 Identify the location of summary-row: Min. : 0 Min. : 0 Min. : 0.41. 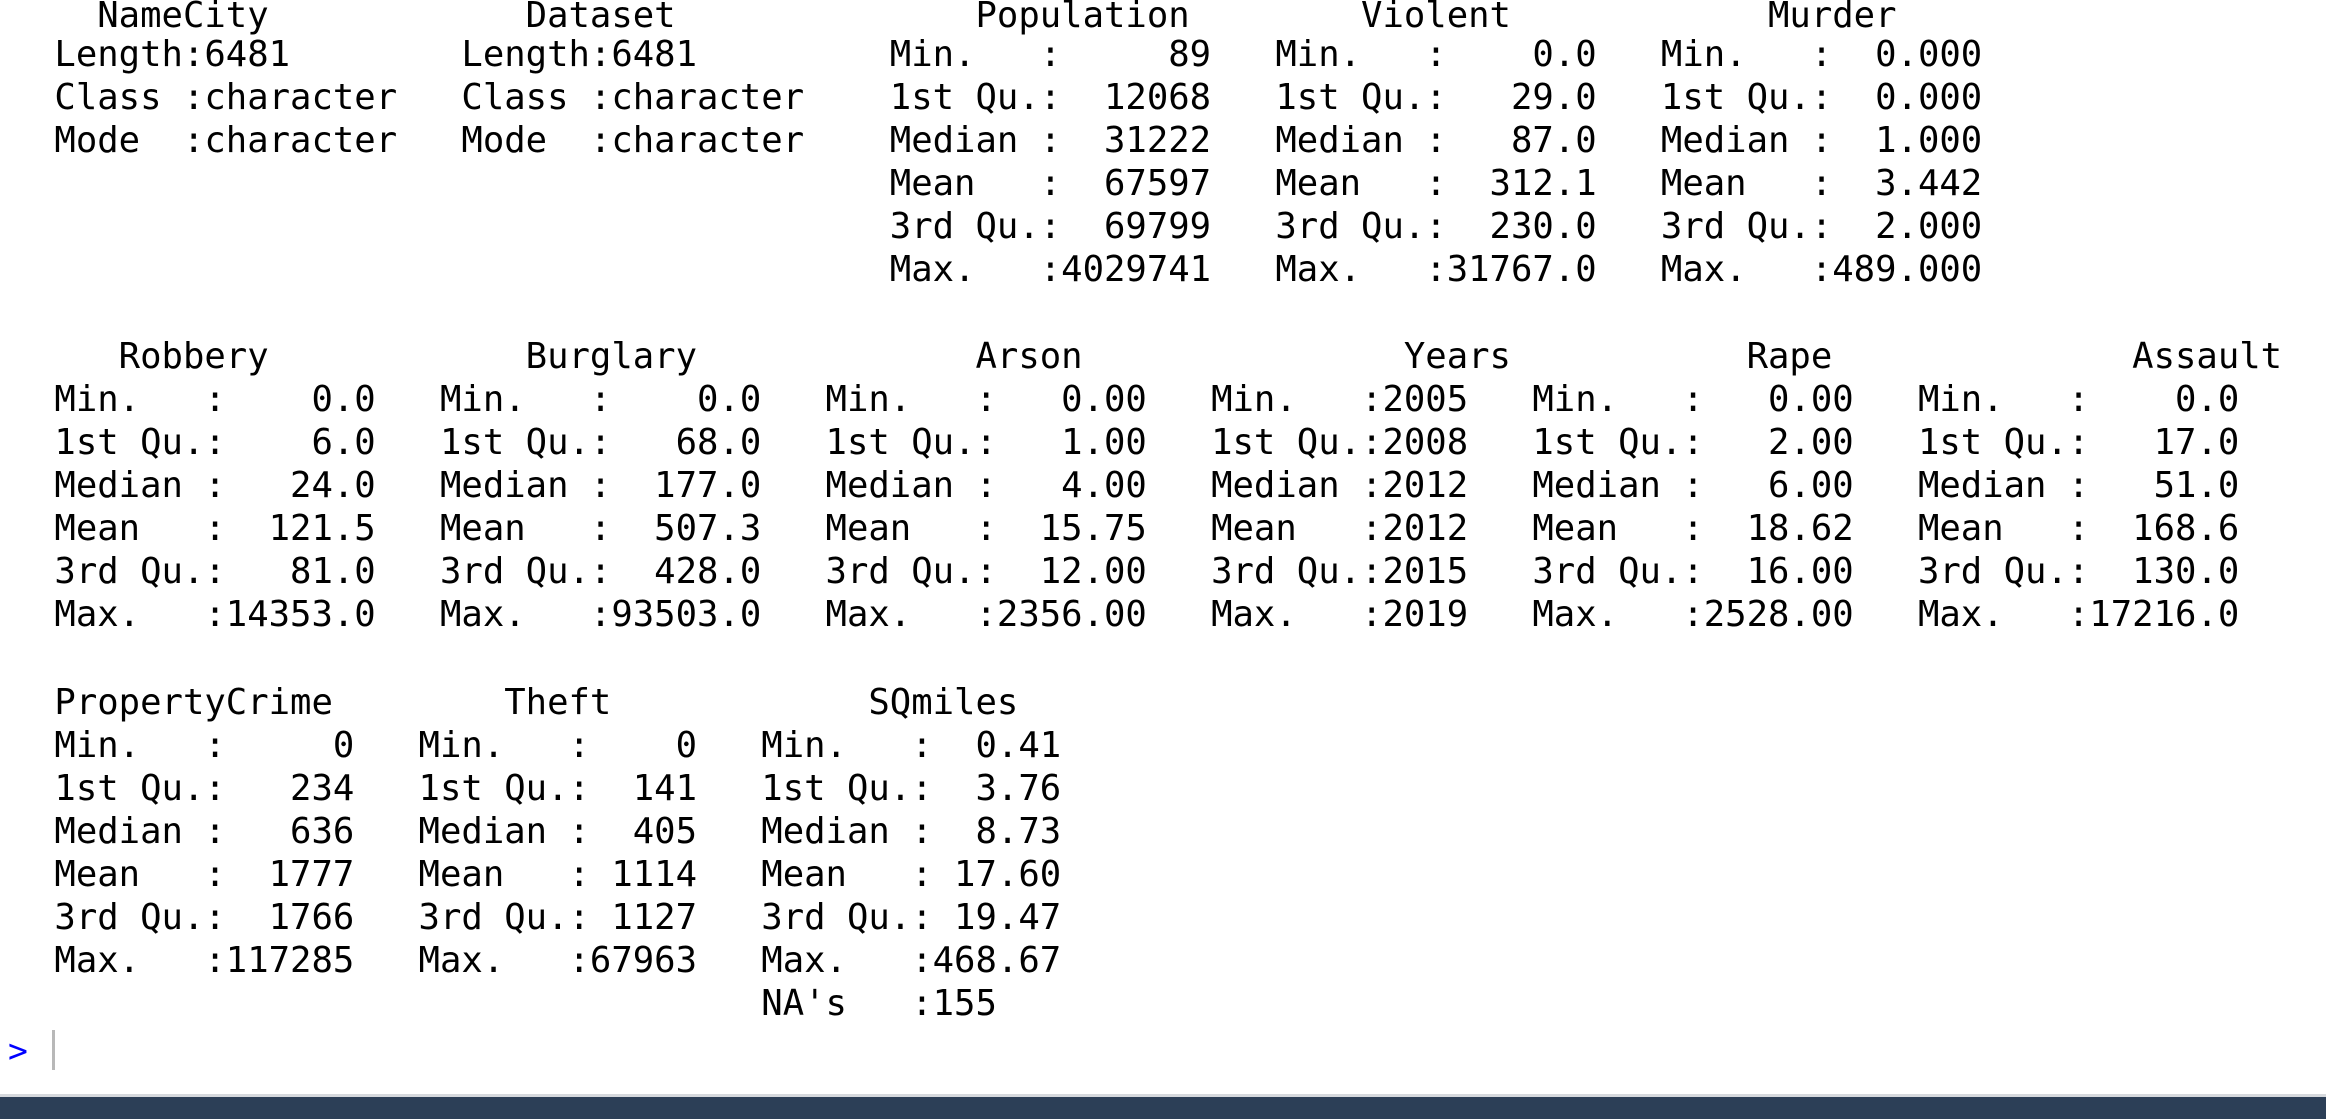
(547, 745).